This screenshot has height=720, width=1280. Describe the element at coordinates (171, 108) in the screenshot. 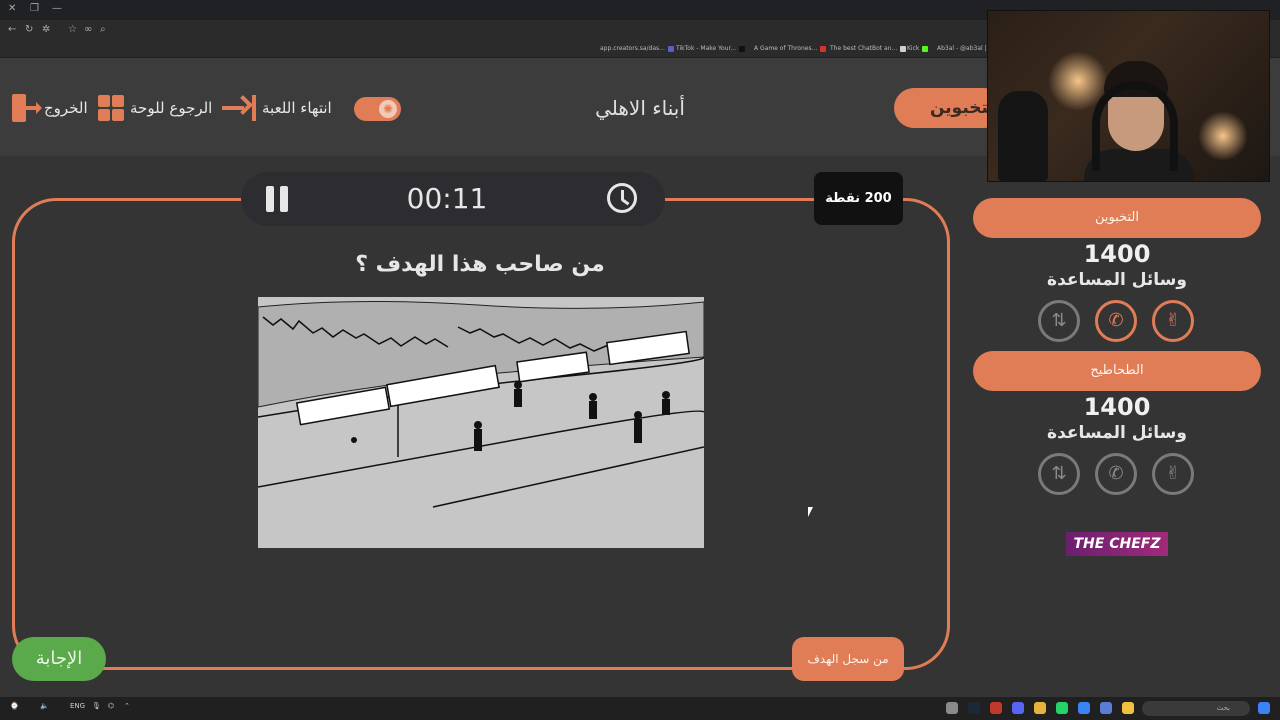

I see `board-label: الرجوع للوحة` at that location.